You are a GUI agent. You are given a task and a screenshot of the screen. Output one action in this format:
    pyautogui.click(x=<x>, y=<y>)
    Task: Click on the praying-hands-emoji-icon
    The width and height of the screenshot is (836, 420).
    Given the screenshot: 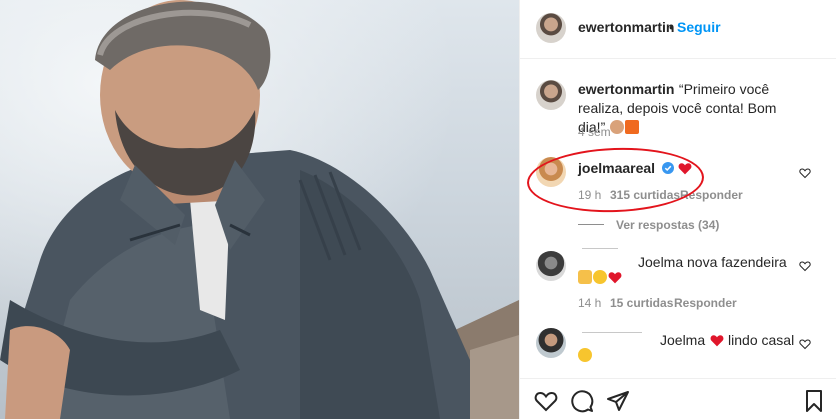 What is the action you would take?
    pyautogui.click(x=585, y=277)
    